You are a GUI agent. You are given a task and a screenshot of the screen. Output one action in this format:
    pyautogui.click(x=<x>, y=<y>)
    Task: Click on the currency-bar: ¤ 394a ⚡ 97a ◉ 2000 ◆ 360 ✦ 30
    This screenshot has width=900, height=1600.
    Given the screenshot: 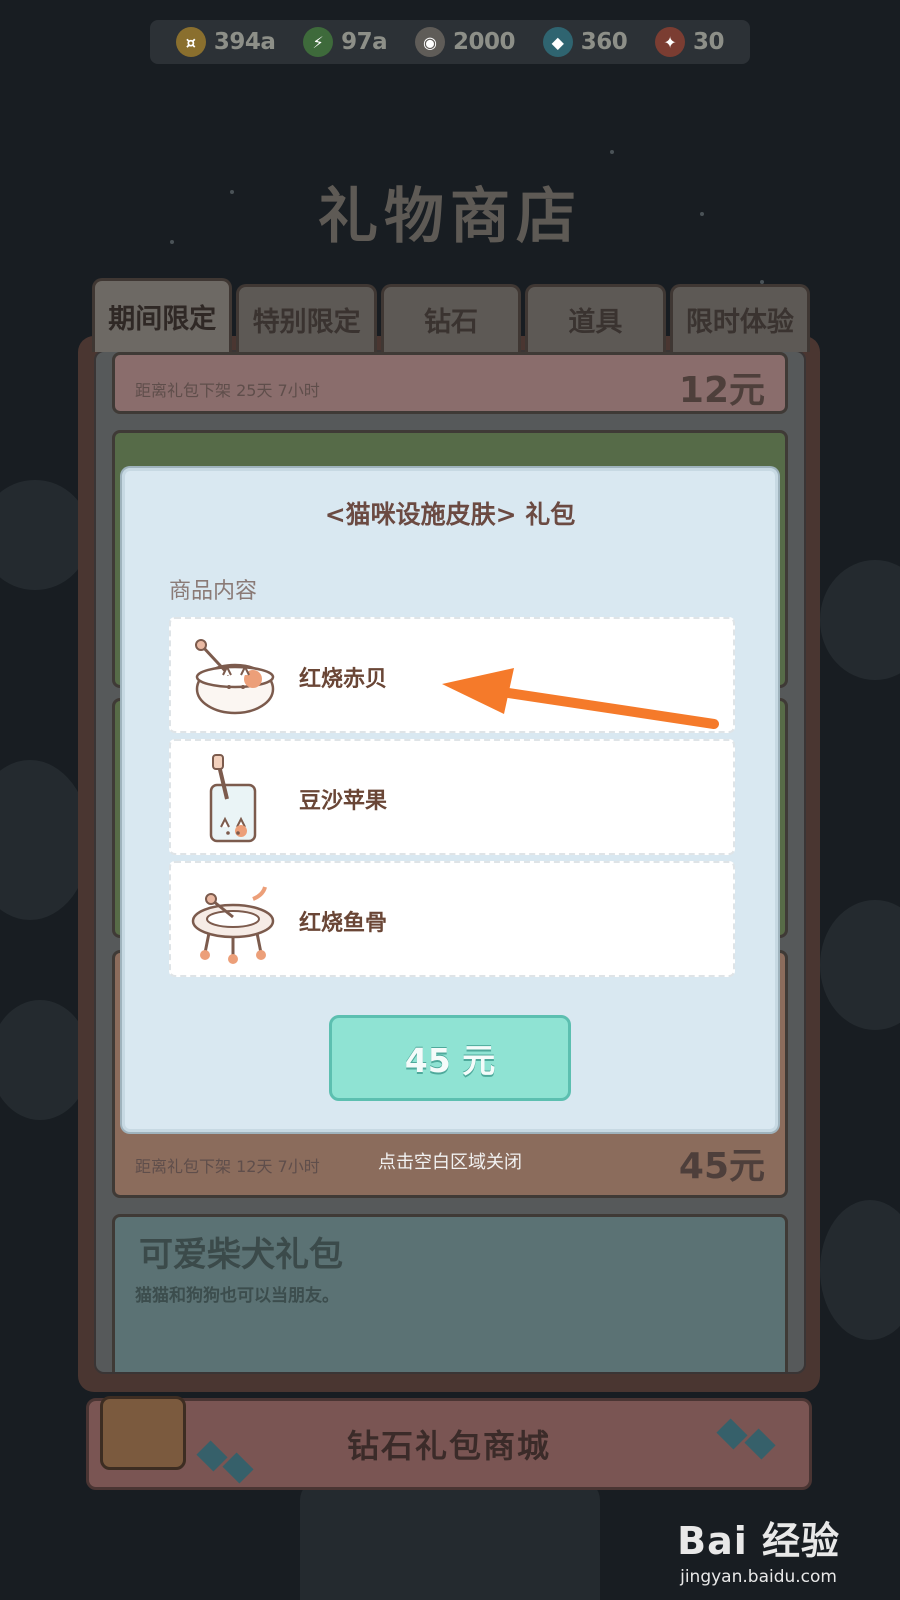 What is the action you would take?
    pyautogui.click(x=450, y=42)
    